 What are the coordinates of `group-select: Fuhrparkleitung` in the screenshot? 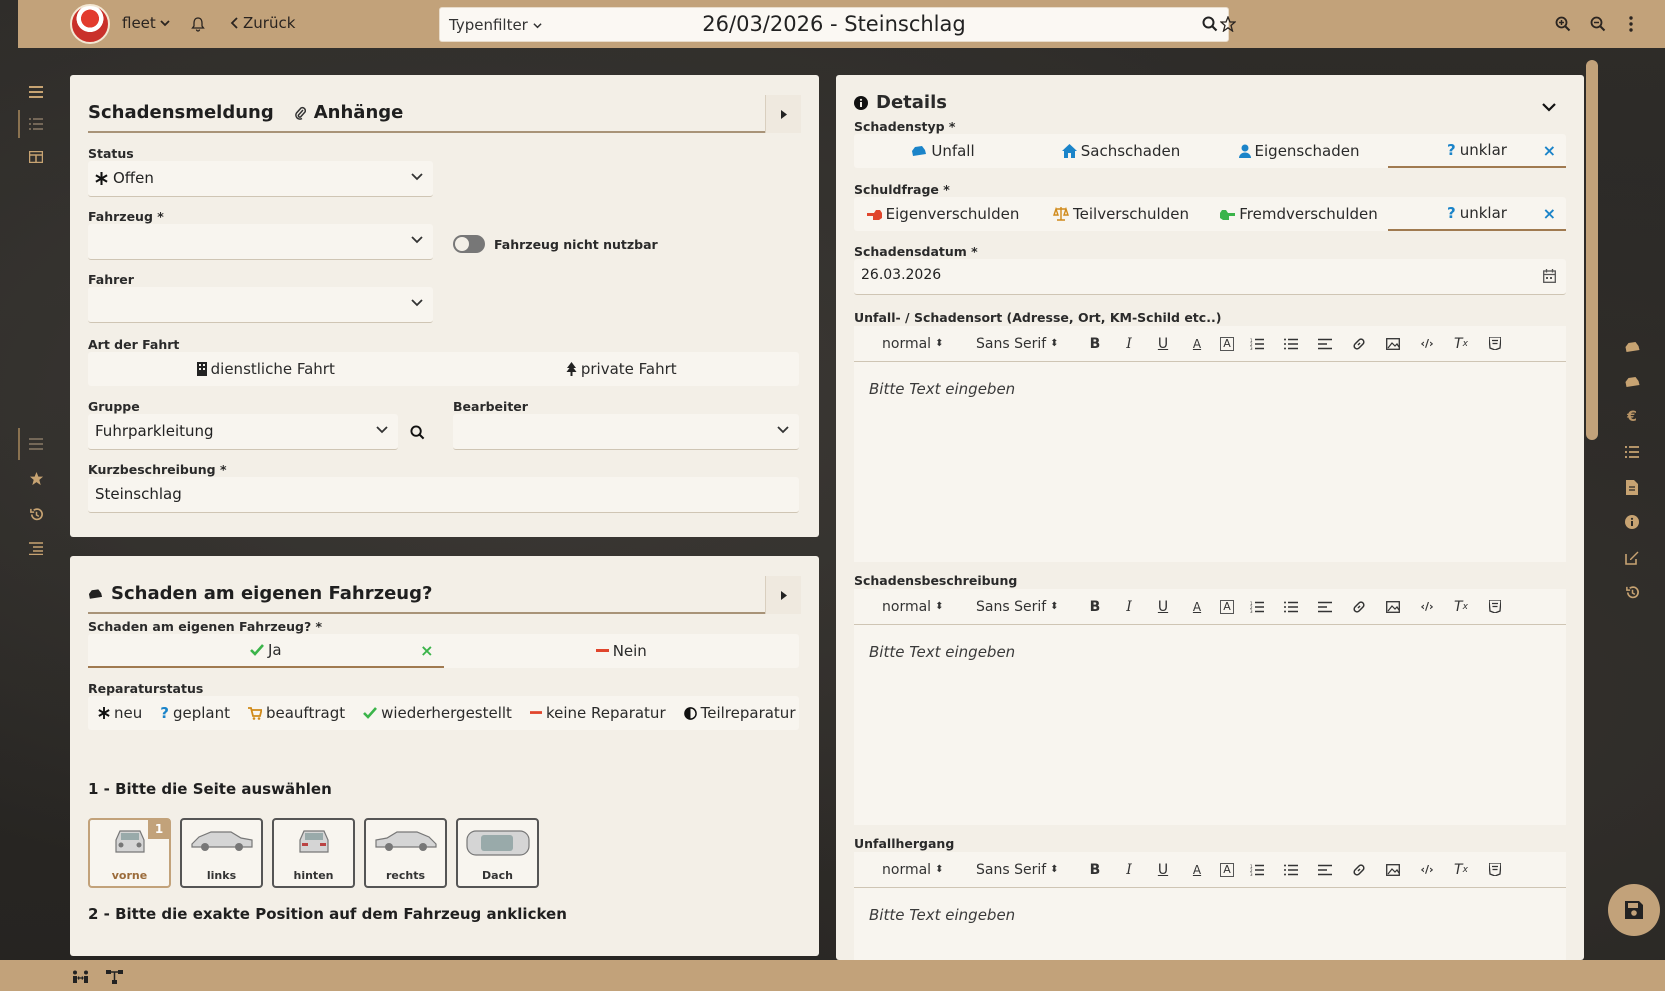 It's located at (243, 432).